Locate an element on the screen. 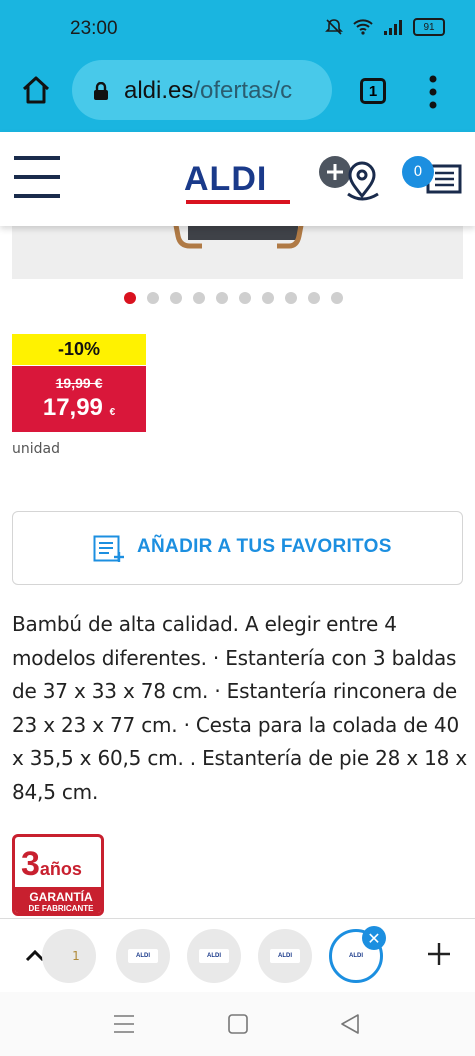  aldi-logo: ALDI is located at coordinates (225, 179).